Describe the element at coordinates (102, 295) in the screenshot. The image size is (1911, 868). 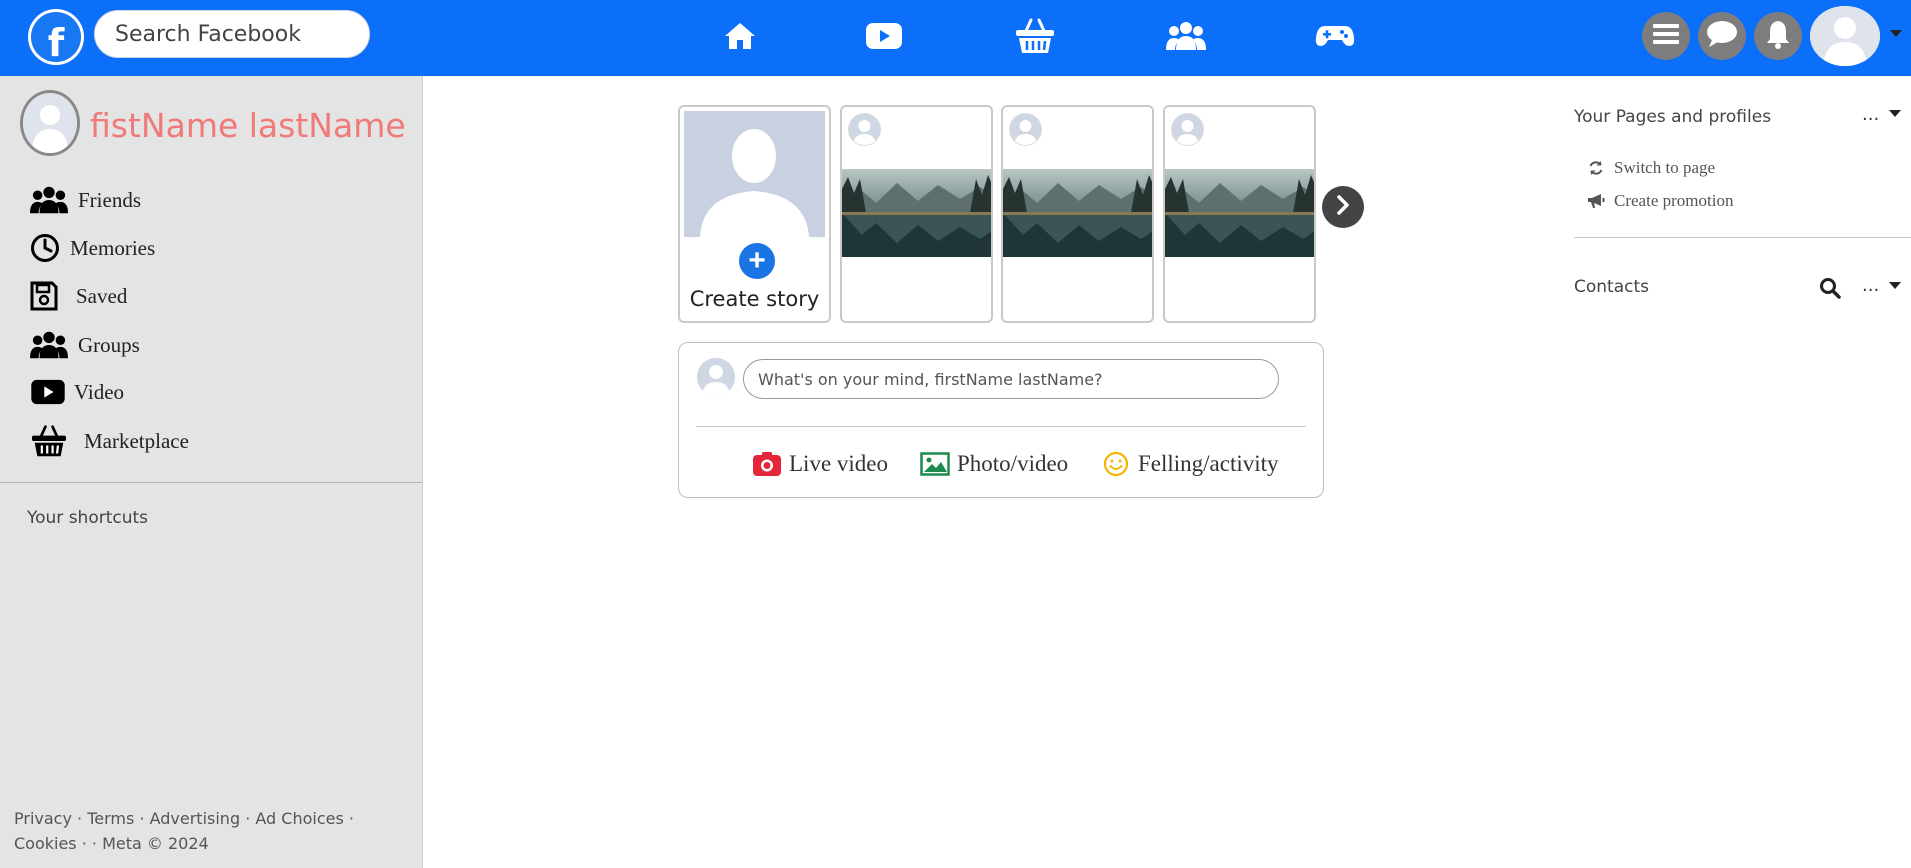
I see `sidebar-item-label: Saved` at that location.